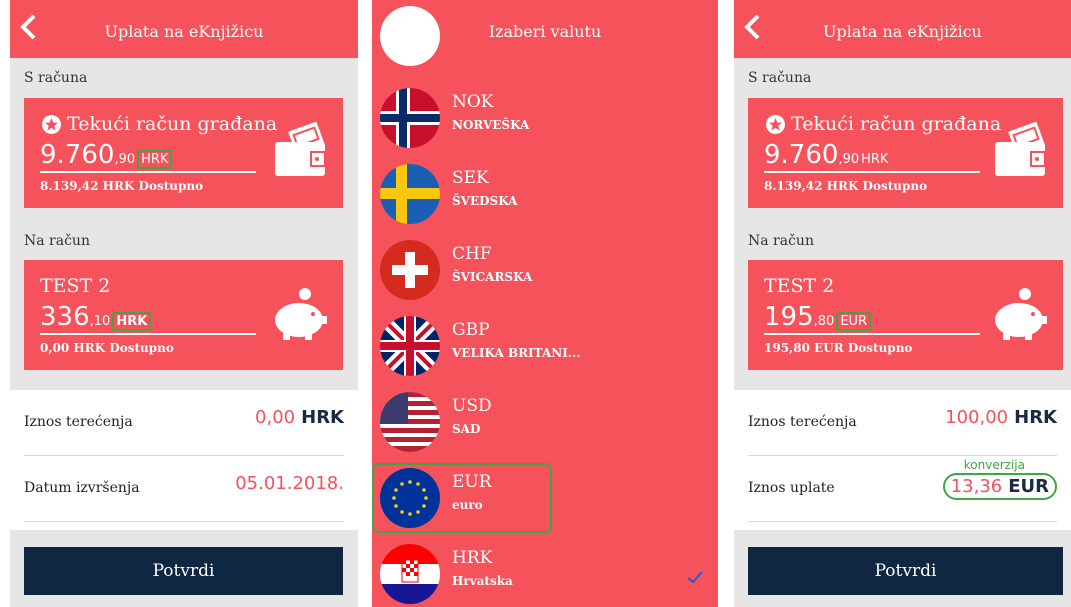 Image resolution: width=1071 pixels, height=607 pixels. What do you see at coordinates (824, 321) in the screenshot?
I see `balance-decimal: ,80` at bounding box center [824, 321].